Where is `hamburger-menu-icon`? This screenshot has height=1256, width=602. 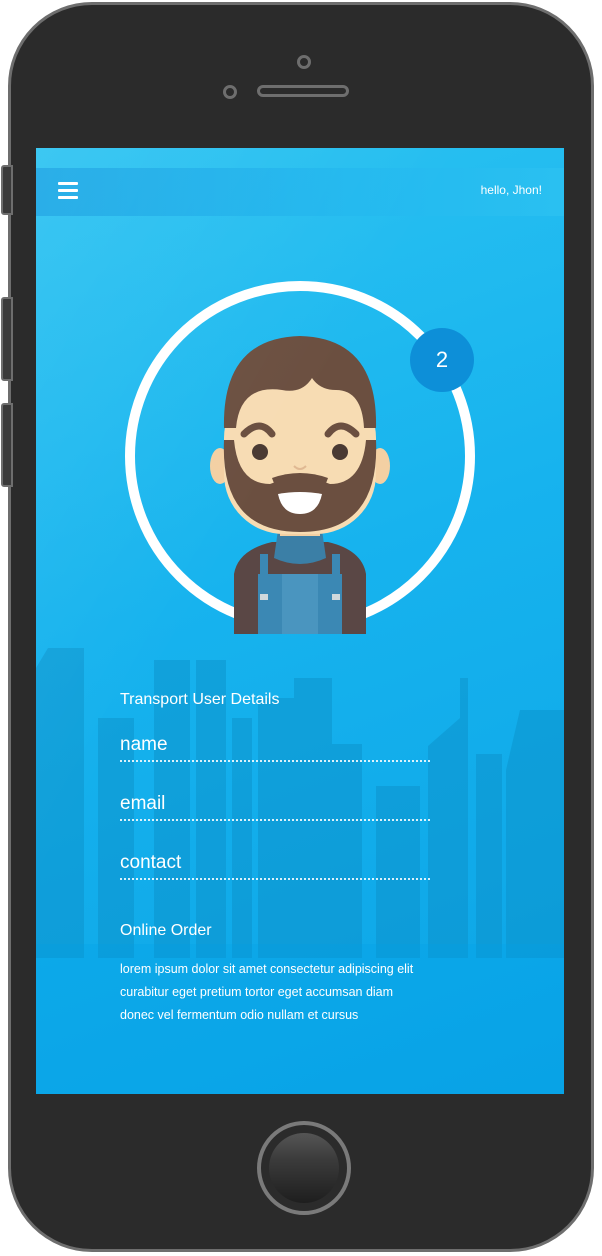
hamburger-menu-icon is located at coordinates (68, 191).